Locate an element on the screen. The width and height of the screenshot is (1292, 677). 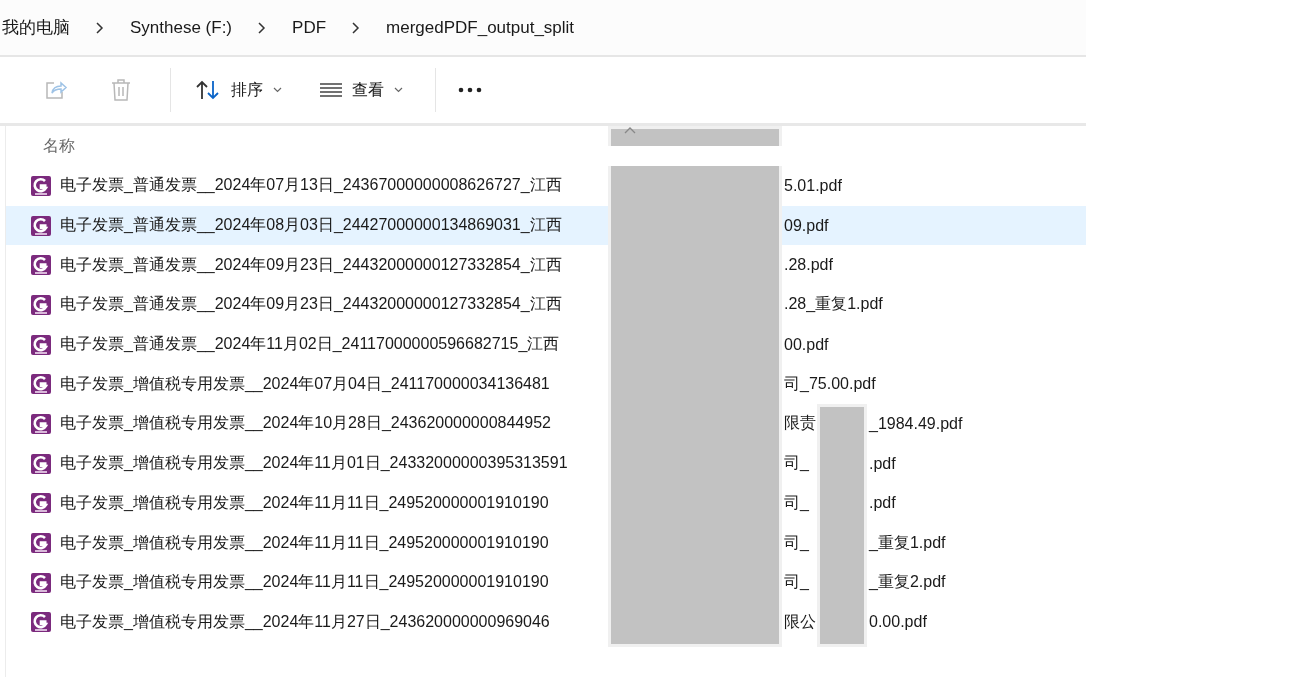
file-row: 电子发票_普通发票__2024年08月03日_24427000000134869031_江西 09.pdf is located at coordinates (546, 225).